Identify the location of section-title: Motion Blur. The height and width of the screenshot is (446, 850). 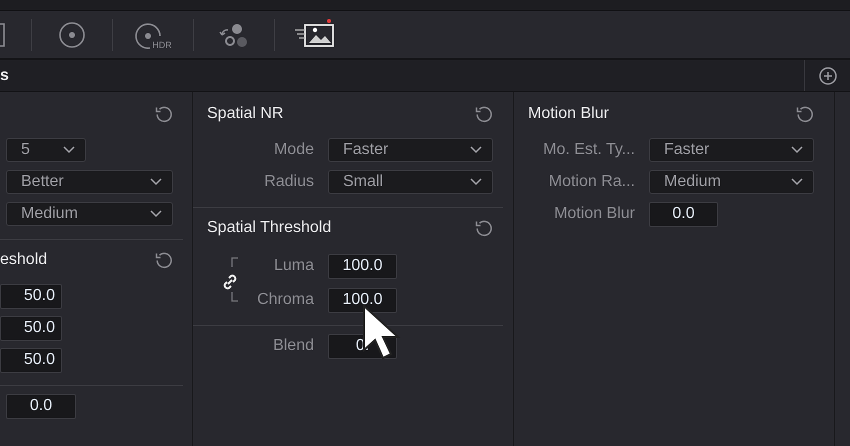
(568, 114).